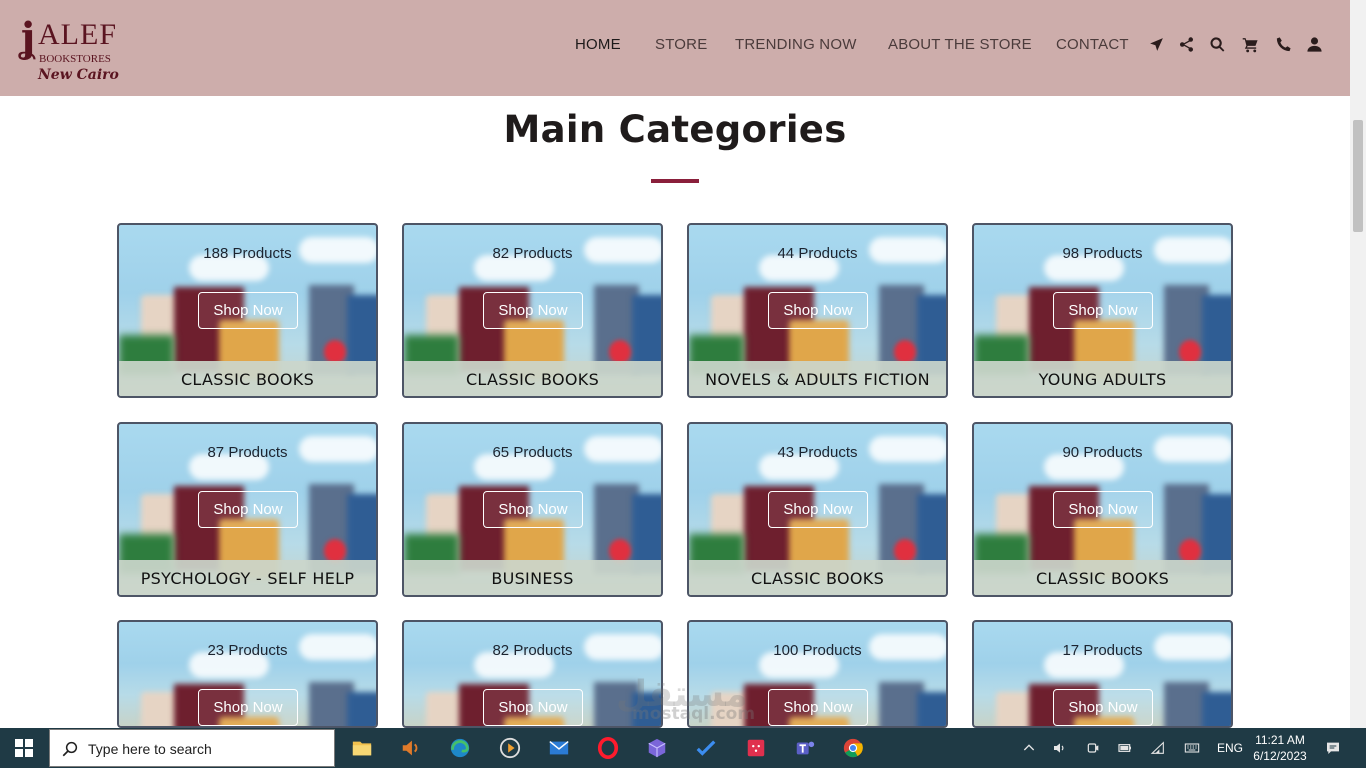  Describe the element at coordinates (1192, 748) in the screenshot. I see `keyboard-icon` at that location.